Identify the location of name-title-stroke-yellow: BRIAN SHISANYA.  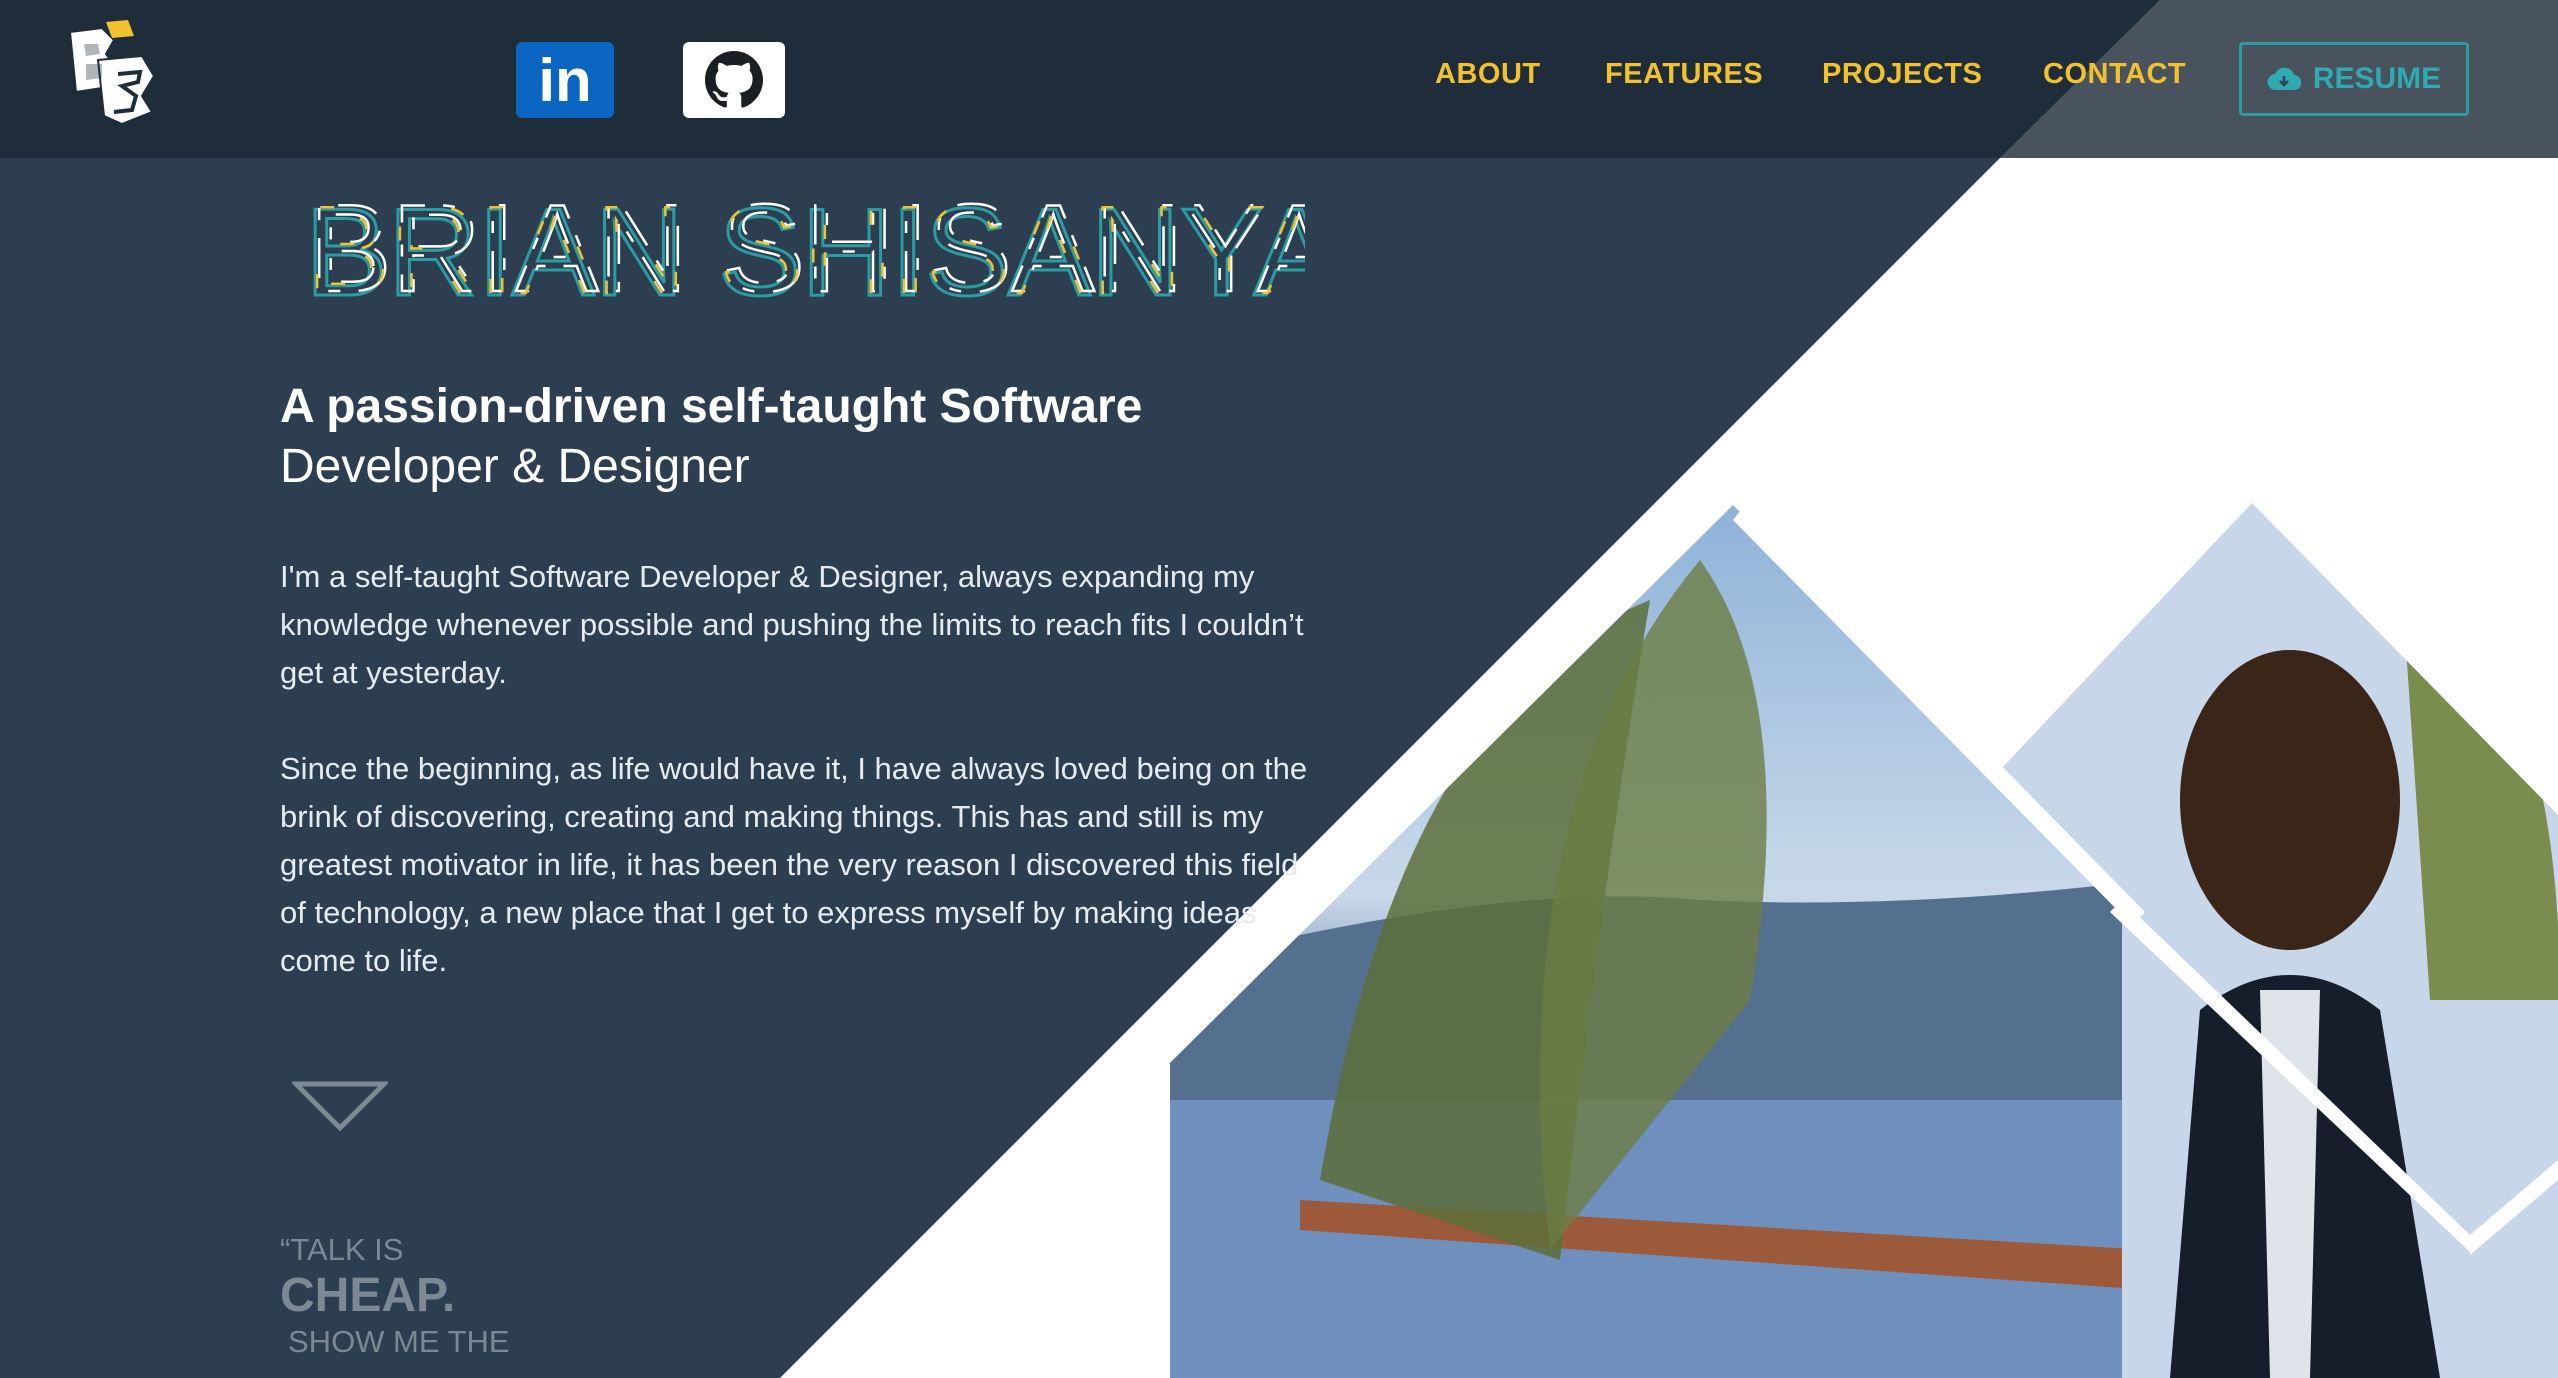
(806, 251).